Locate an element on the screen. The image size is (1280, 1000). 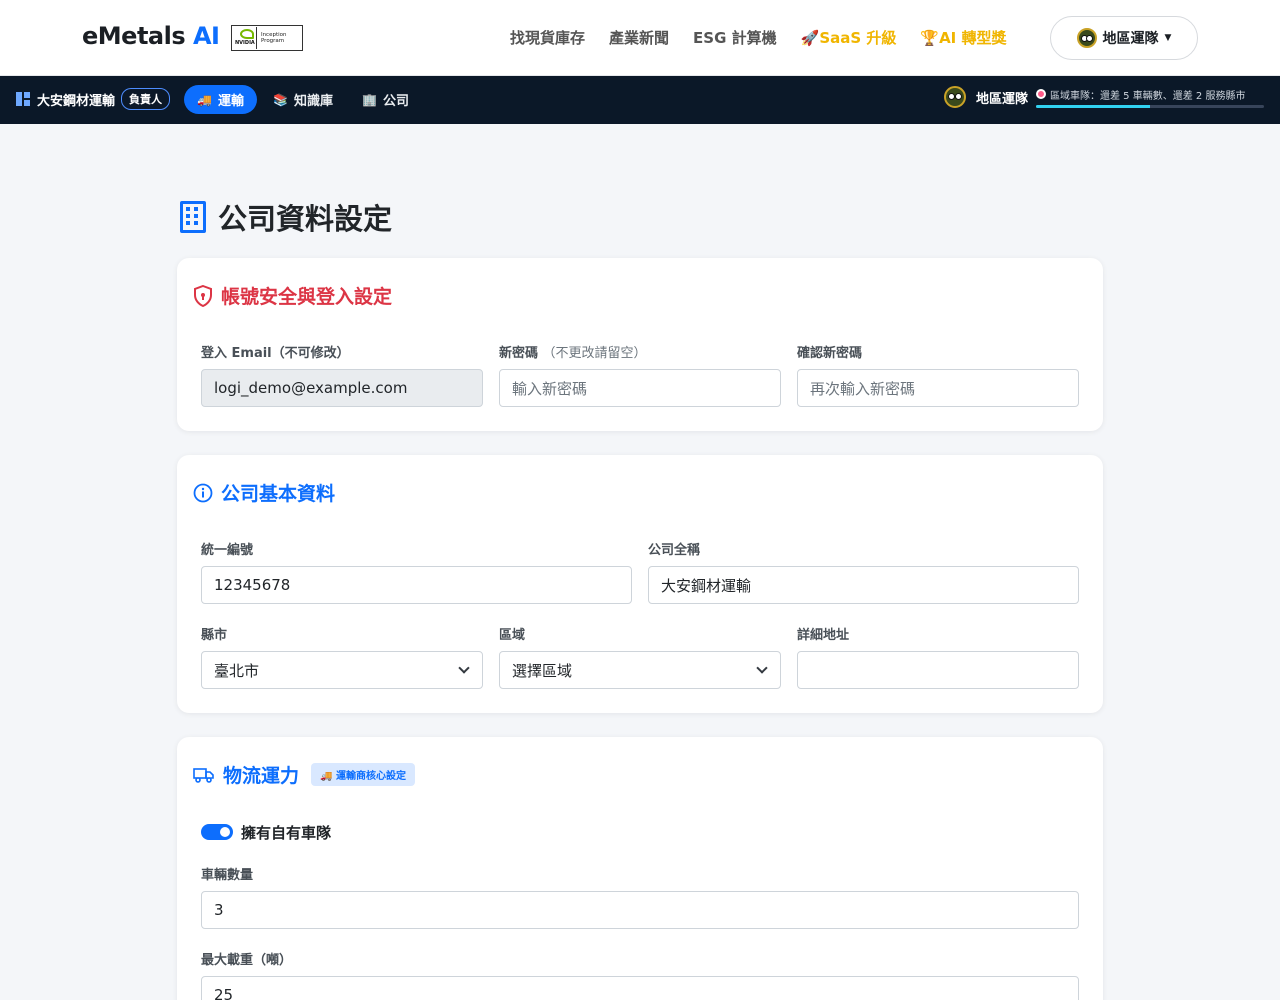
building-icon is located at coordinates (193, 217).